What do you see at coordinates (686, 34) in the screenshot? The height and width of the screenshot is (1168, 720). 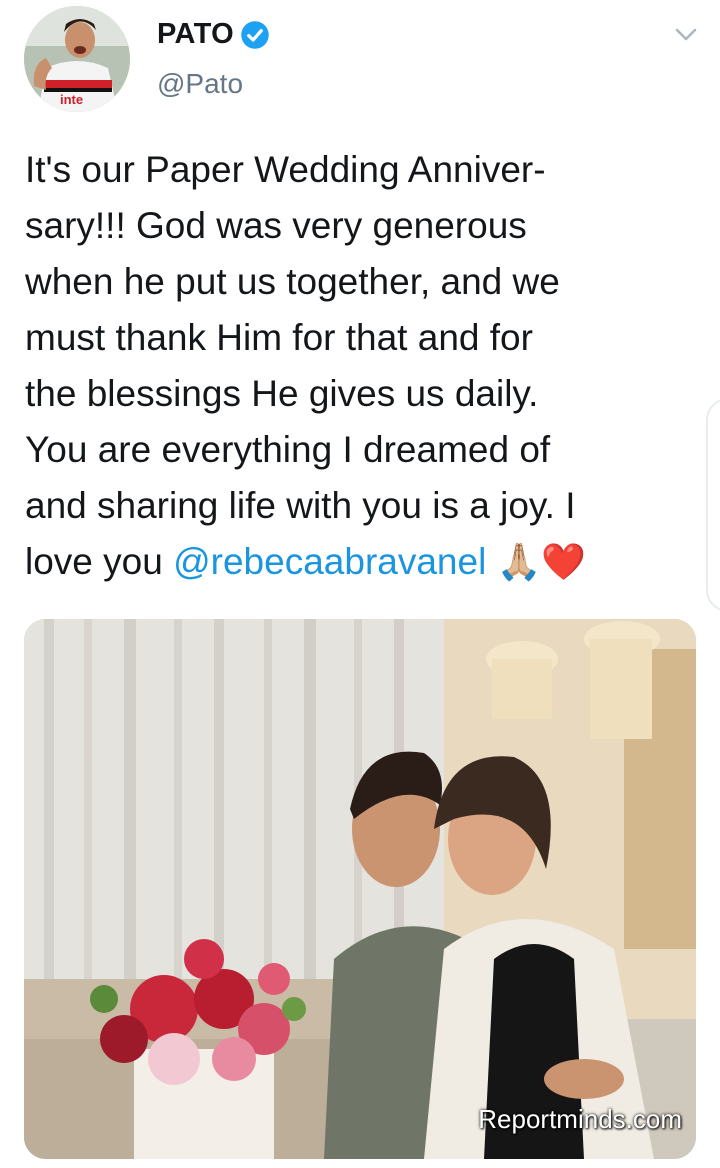 I see `chevron-down-icon` at bounding box center [686, 34].